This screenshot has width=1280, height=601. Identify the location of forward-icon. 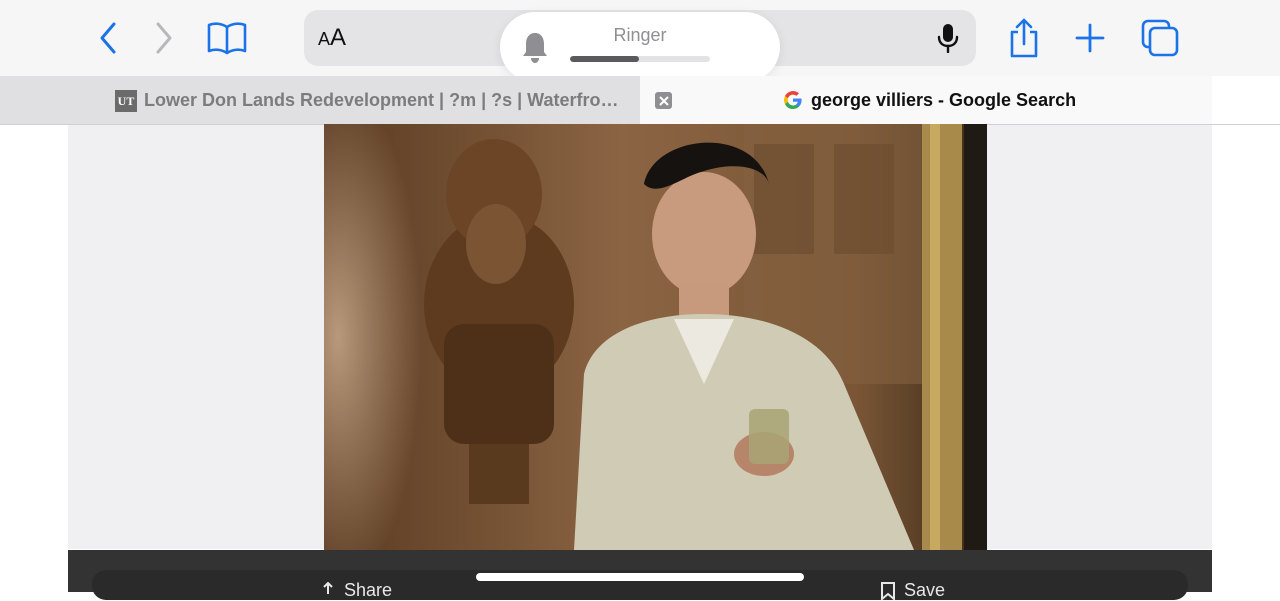
(164, 38).